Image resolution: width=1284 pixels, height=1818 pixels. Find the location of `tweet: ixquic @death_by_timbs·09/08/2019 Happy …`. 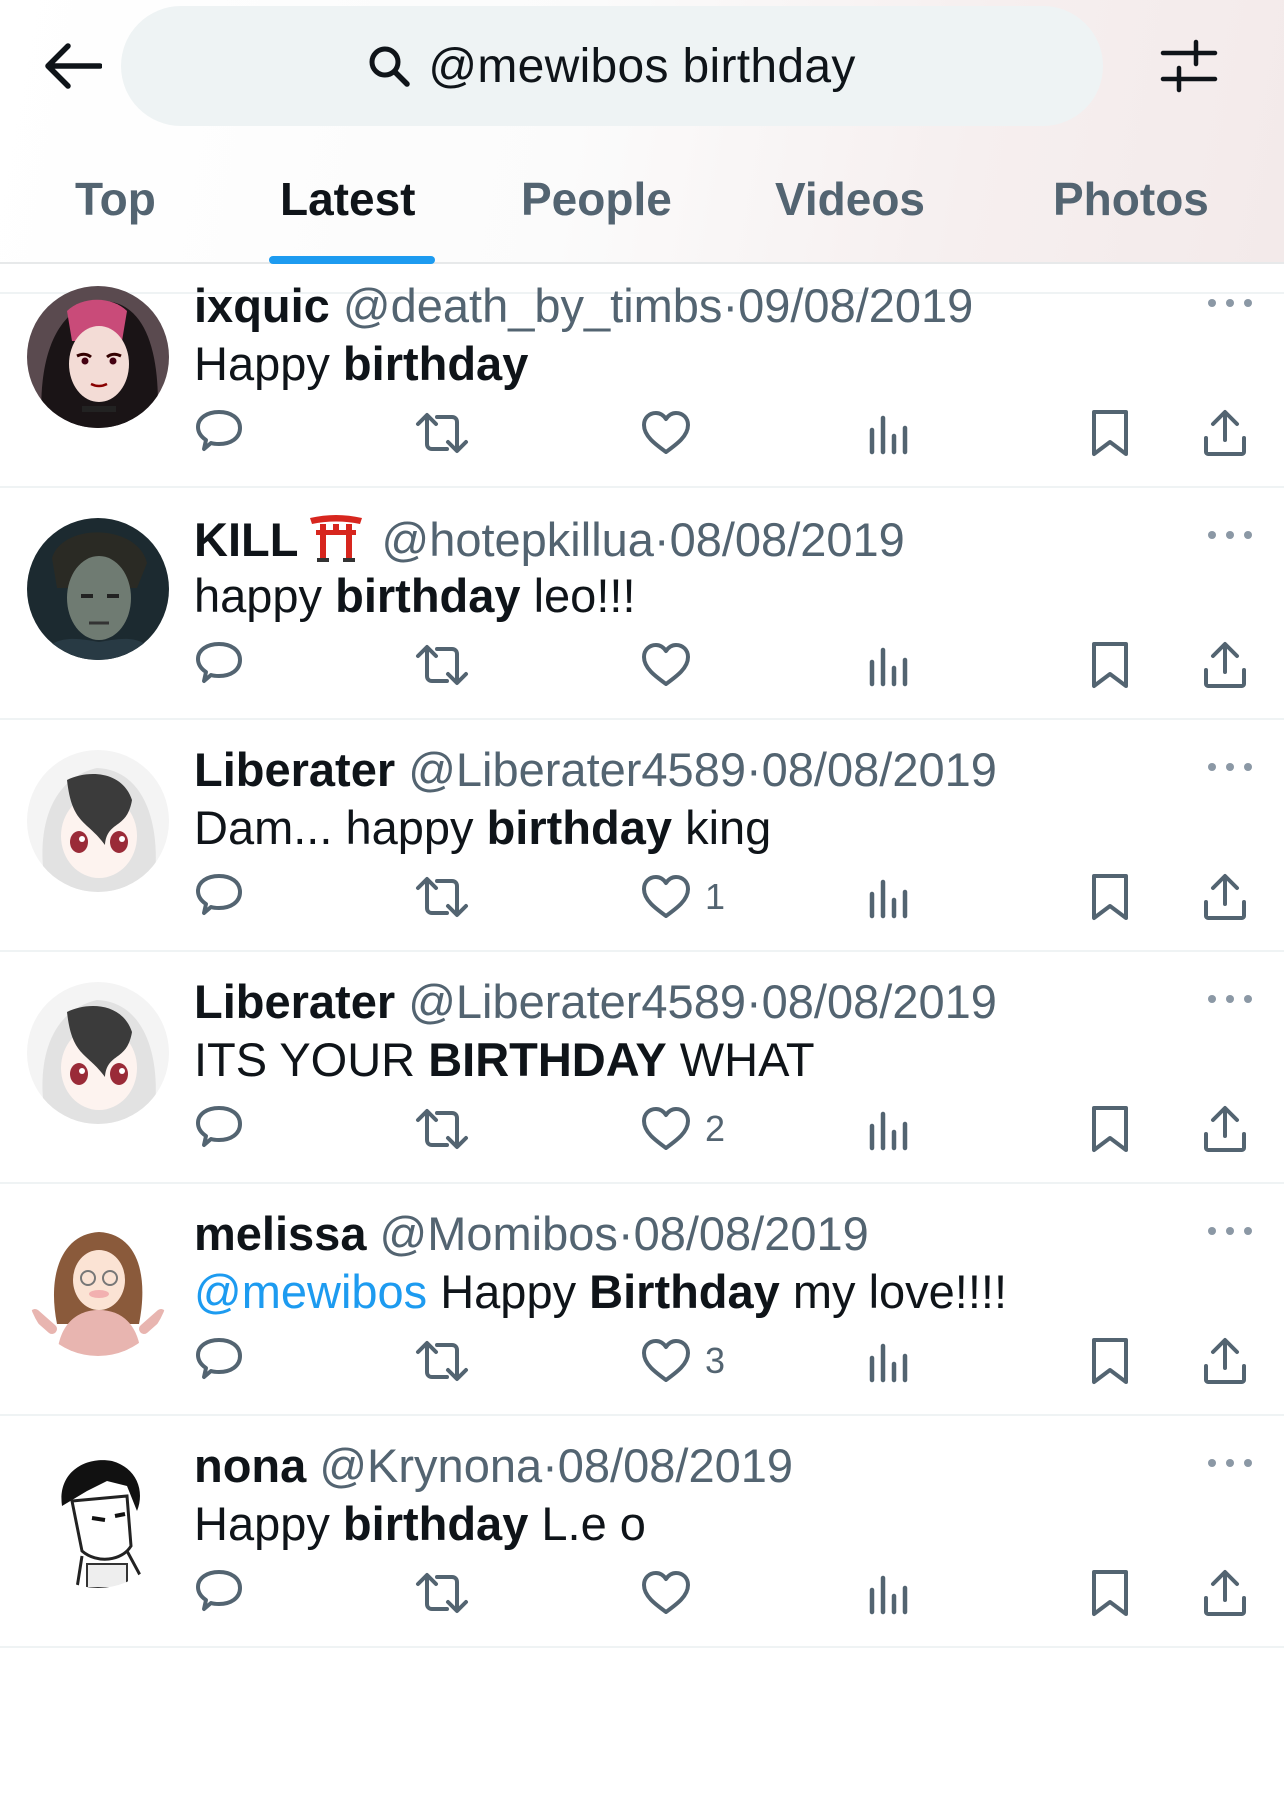

tweet: ixquic @death_by_timbs·09/08/2019 Happy … is located at coordinates (642, 372).